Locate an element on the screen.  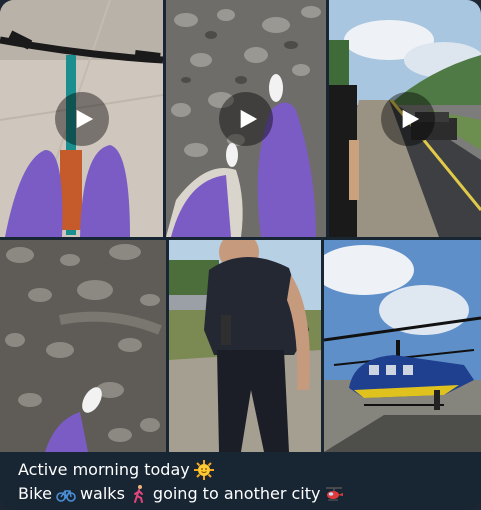
caption-line-1: Active morning today is located at coordinates (244, 470).